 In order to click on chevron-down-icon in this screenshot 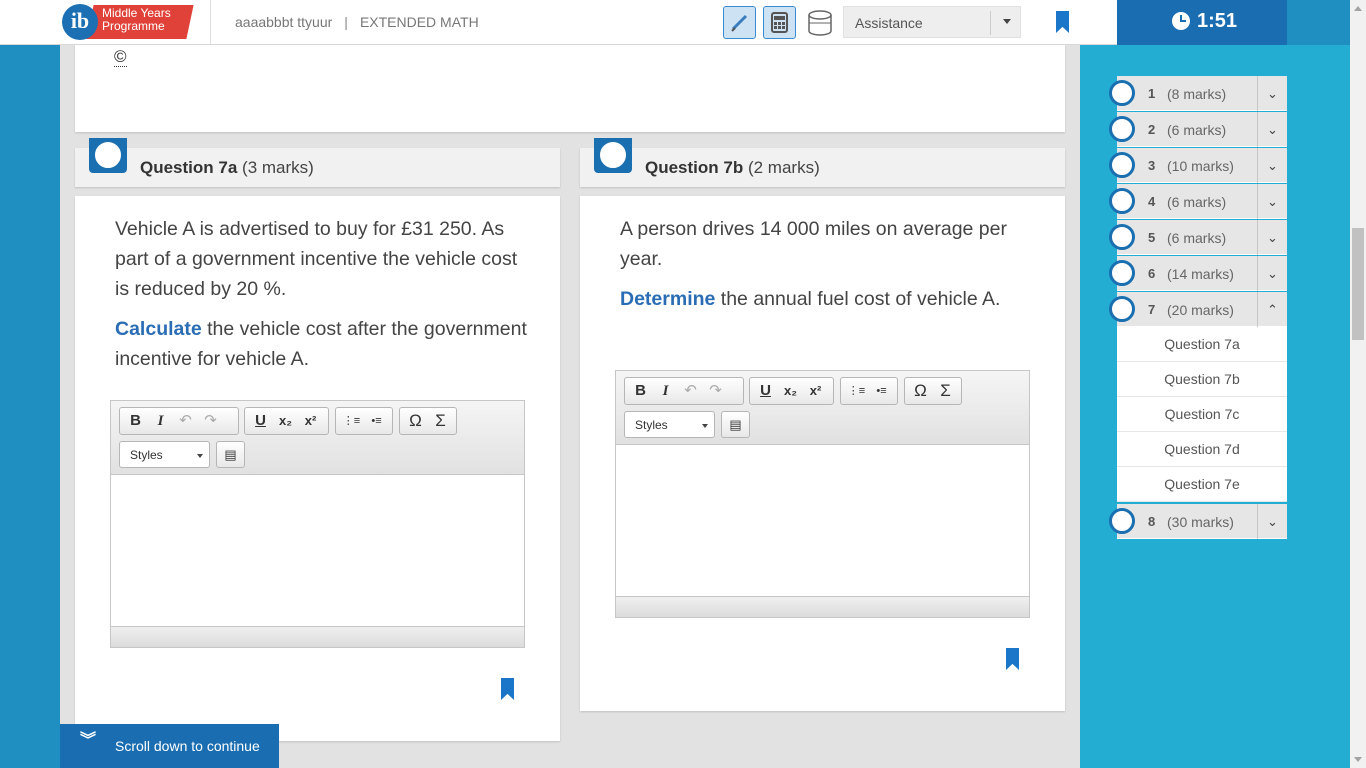, I will do `click(1005, 23)`.